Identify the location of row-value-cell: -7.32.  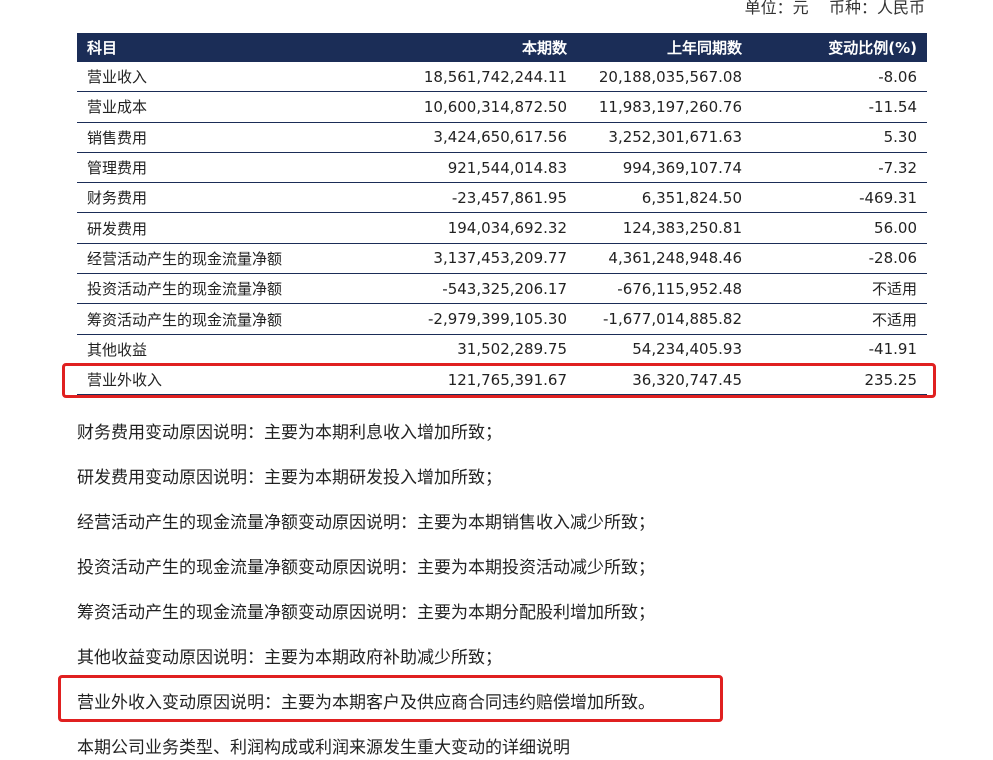
(839, 168).